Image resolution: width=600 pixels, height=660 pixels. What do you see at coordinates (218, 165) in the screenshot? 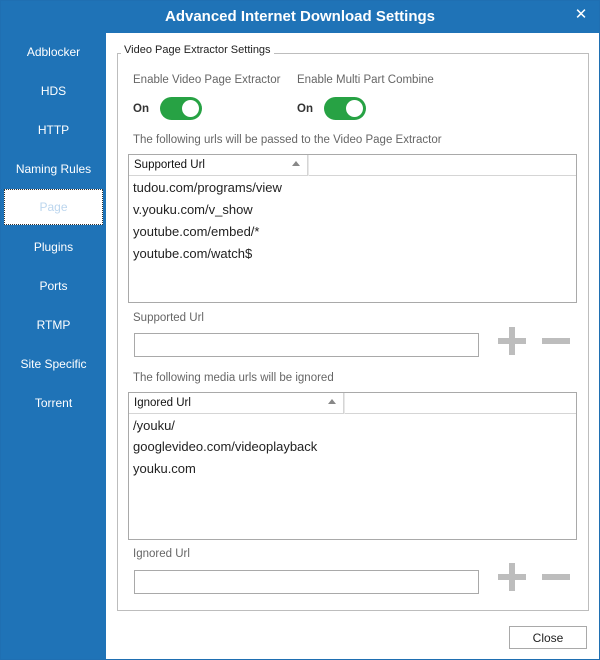
I see `supported-url-column-header: Supported Url` at bounding box center [218, 165].